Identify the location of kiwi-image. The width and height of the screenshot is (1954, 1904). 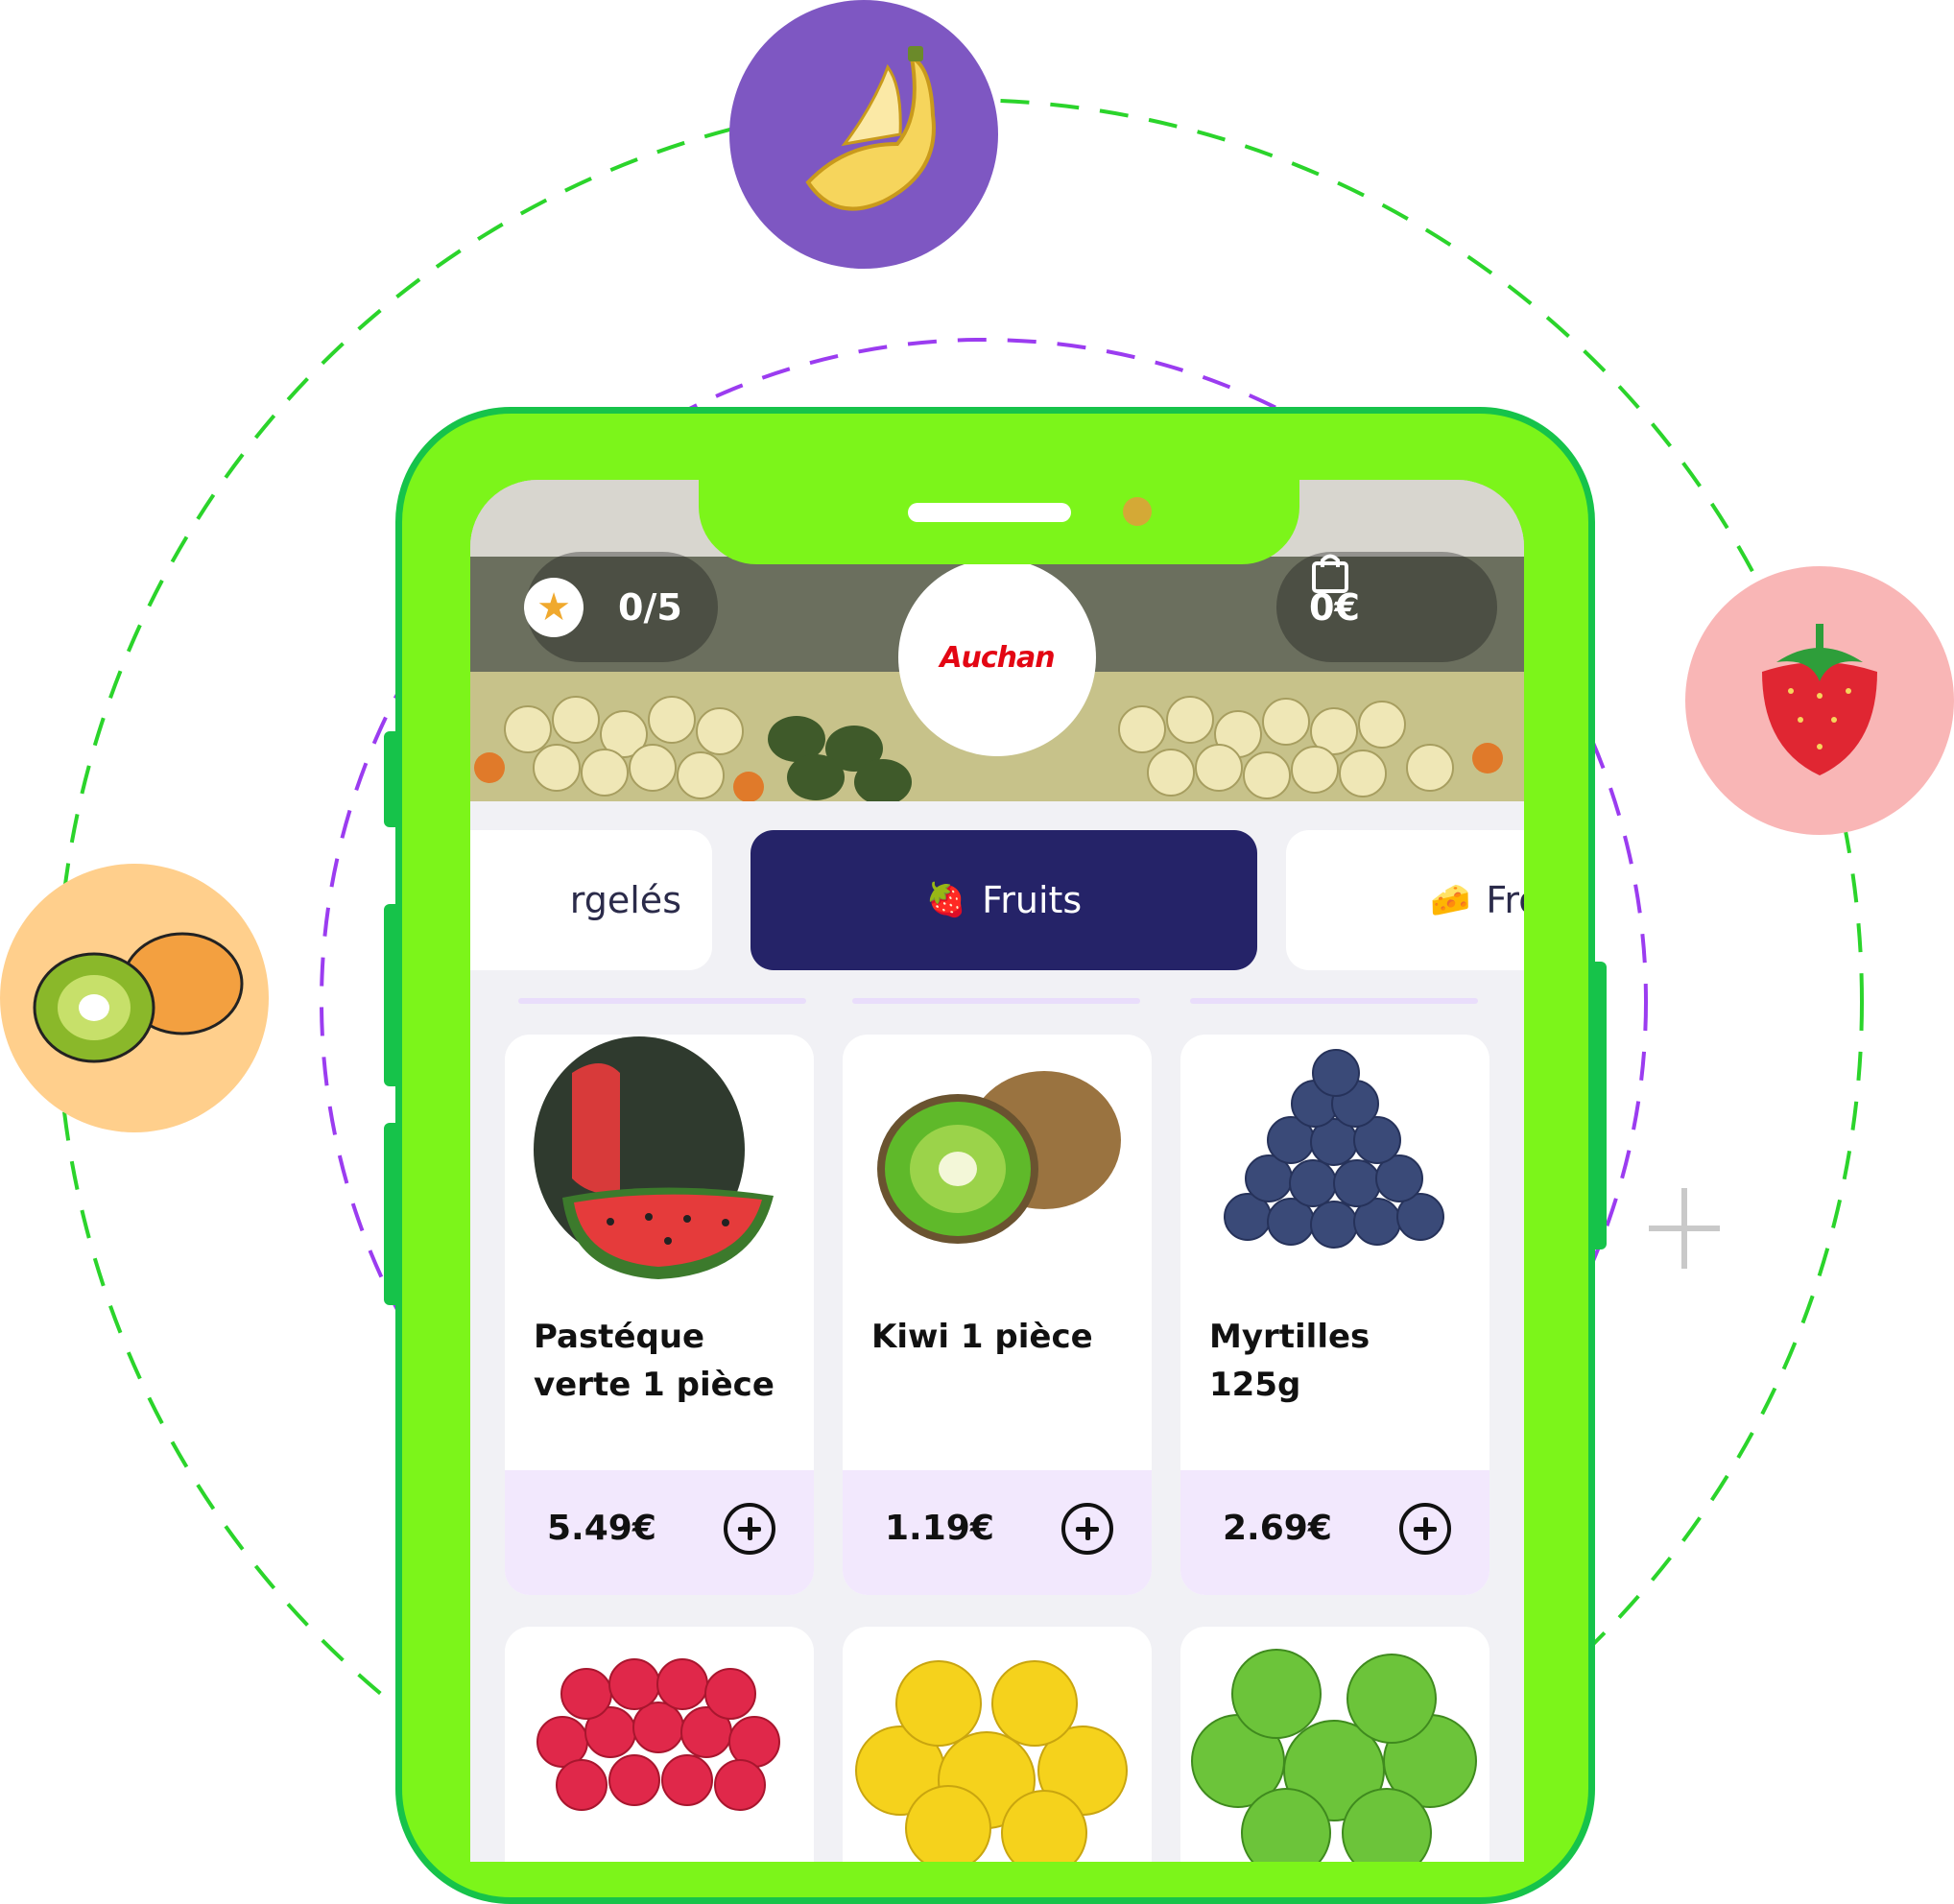
(999, 1158).